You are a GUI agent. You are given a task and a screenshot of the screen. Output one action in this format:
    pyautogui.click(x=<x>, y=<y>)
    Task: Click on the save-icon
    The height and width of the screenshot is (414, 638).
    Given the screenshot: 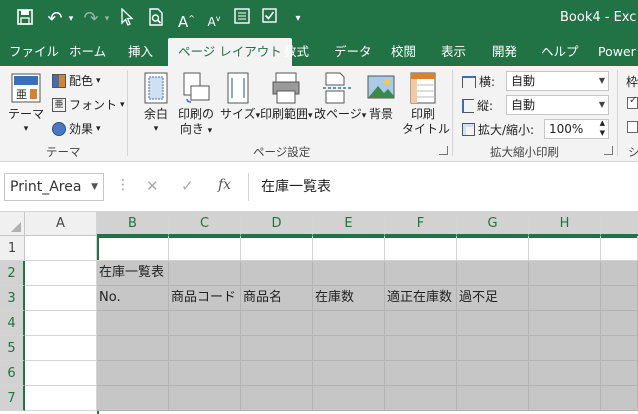 What is the action you would take?
    pyautogui.click(x=26, y=19)
    